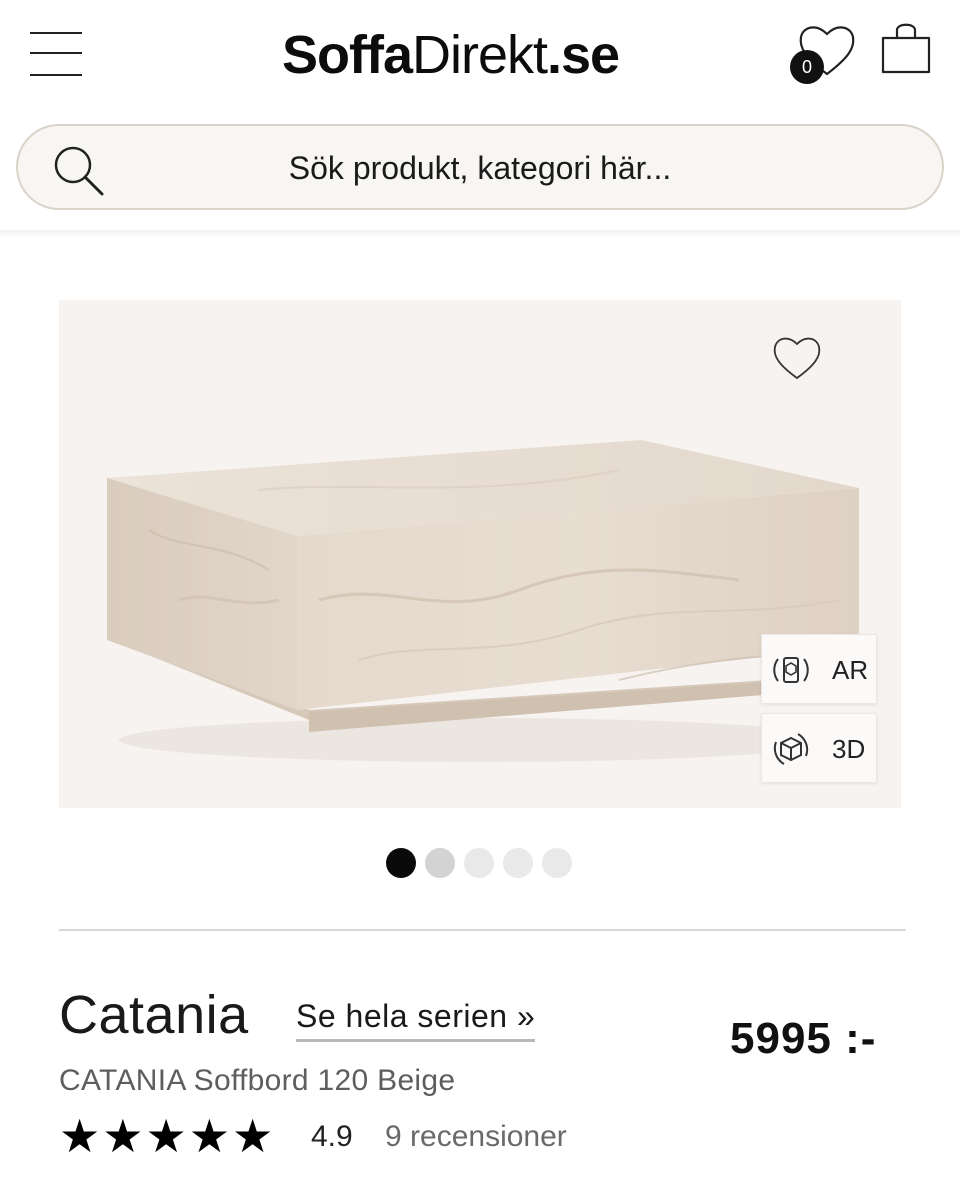  I want to click on cube-3d-icon, so click(791, 749).